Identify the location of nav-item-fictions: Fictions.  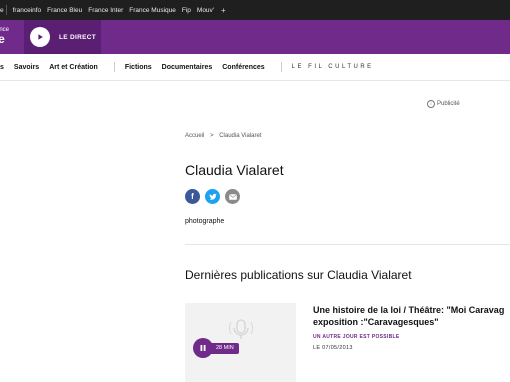
(138, 67).